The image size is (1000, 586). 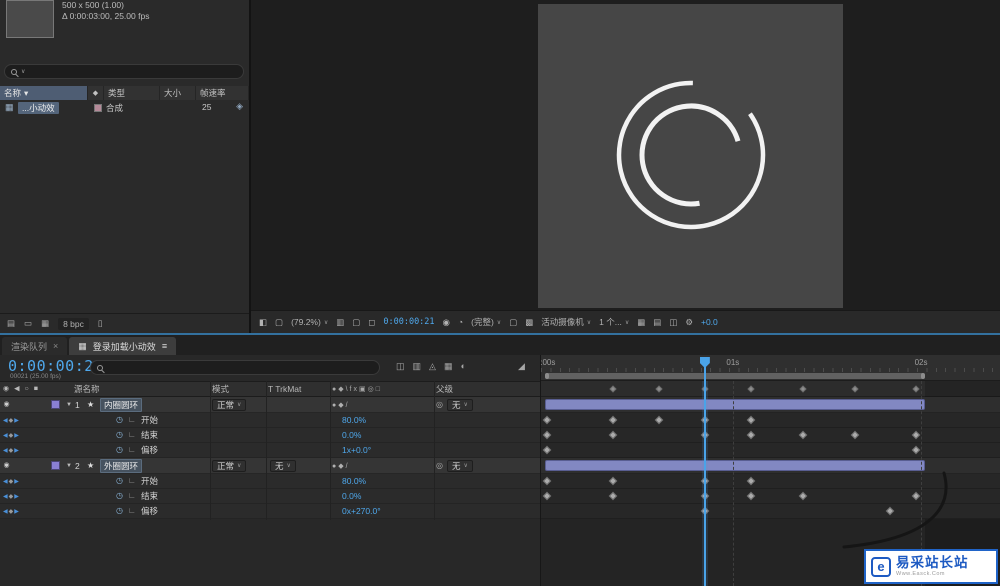 I want to click on keyframe-track-end, so click(x=770, y=435).